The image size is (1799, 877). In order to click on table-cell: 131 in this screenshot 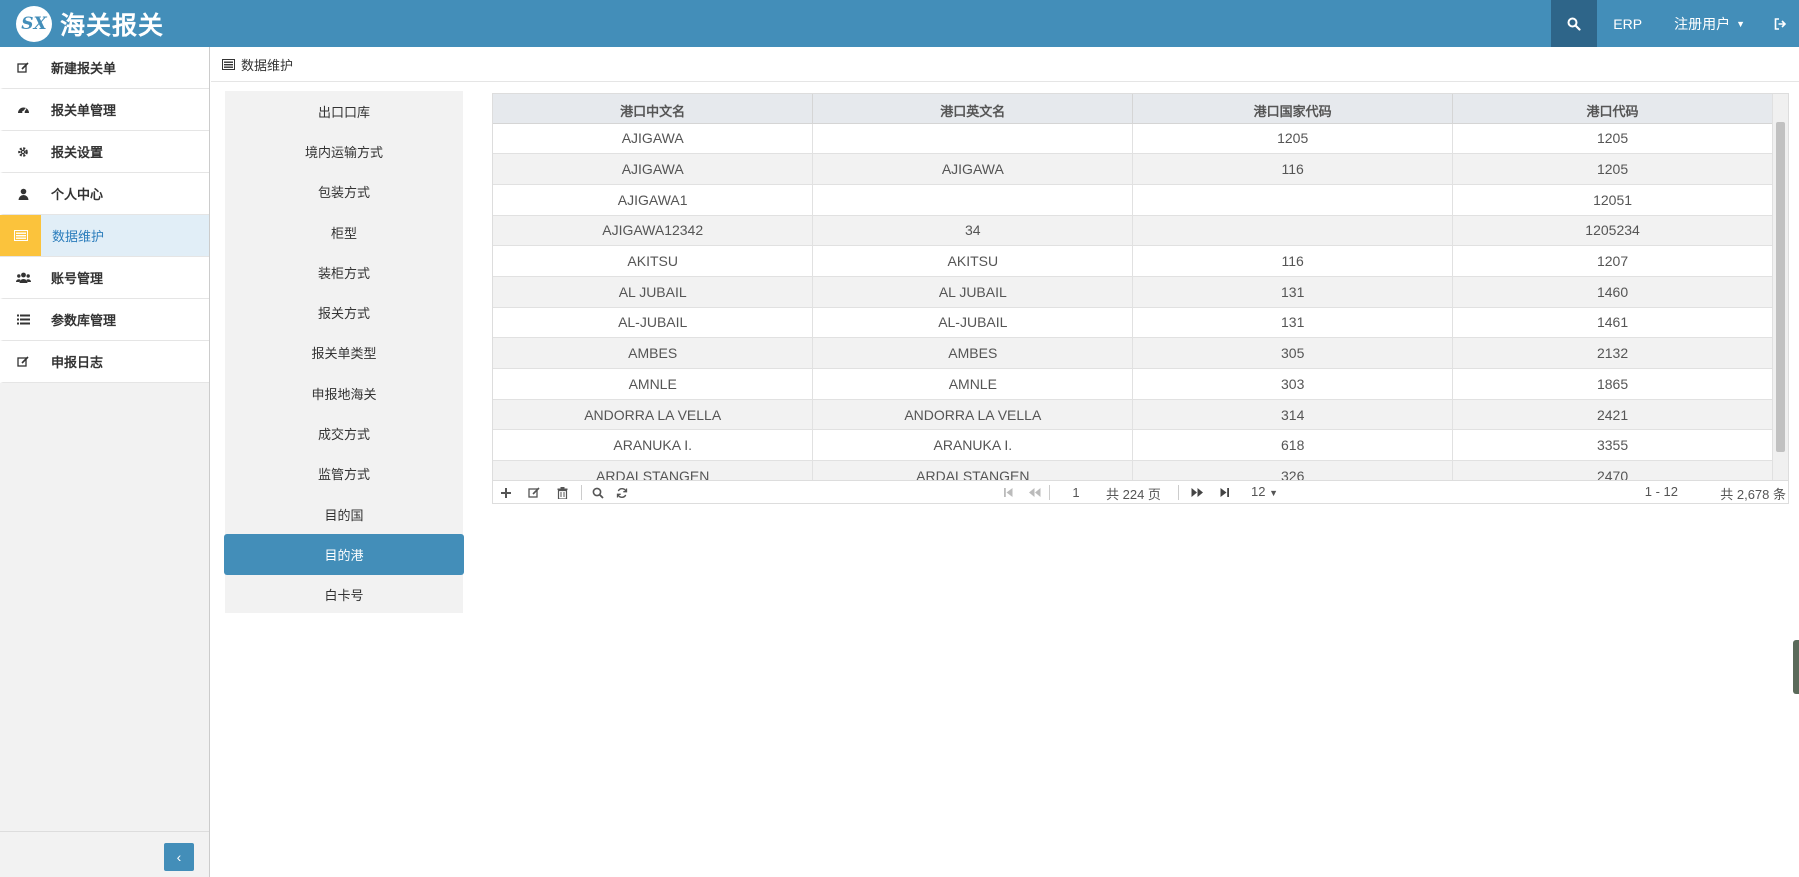, I will do `click(1293, 292)`.